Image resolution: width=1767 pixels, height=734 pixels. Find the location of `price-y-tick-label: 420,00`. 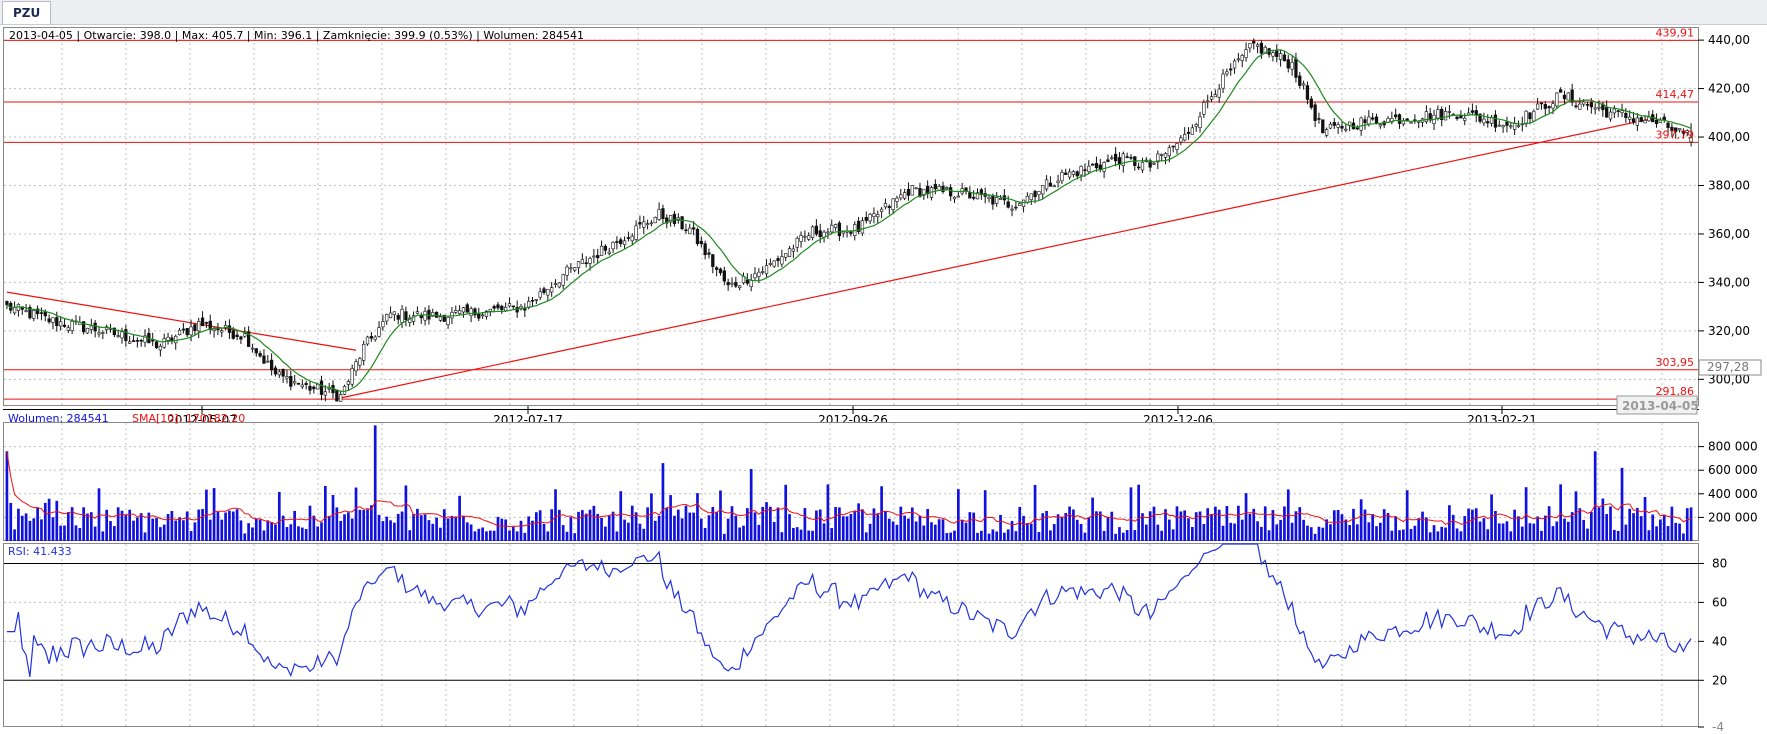

price-y-tick-label: 420,00 is located at coordinates (1729, 89).